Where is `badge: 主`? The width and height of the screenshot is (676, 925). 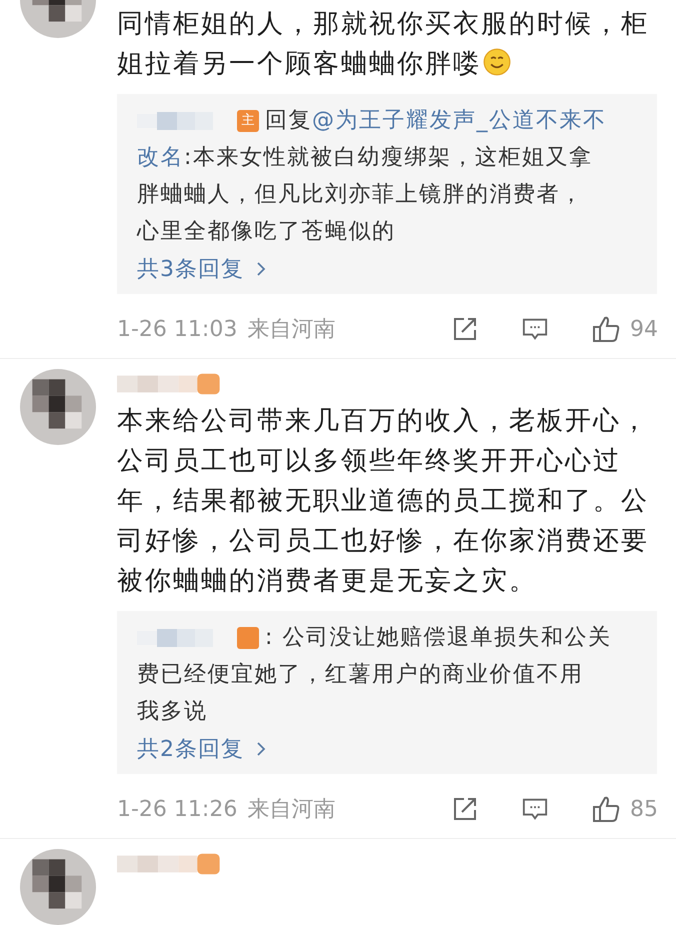 badge: 主 is located at coordinates (248, 121).